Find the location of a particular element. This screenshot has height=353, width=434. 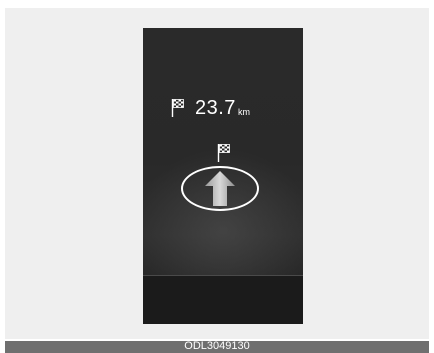

caption-band: ODL3049130 is located at coordinates (217, 346).